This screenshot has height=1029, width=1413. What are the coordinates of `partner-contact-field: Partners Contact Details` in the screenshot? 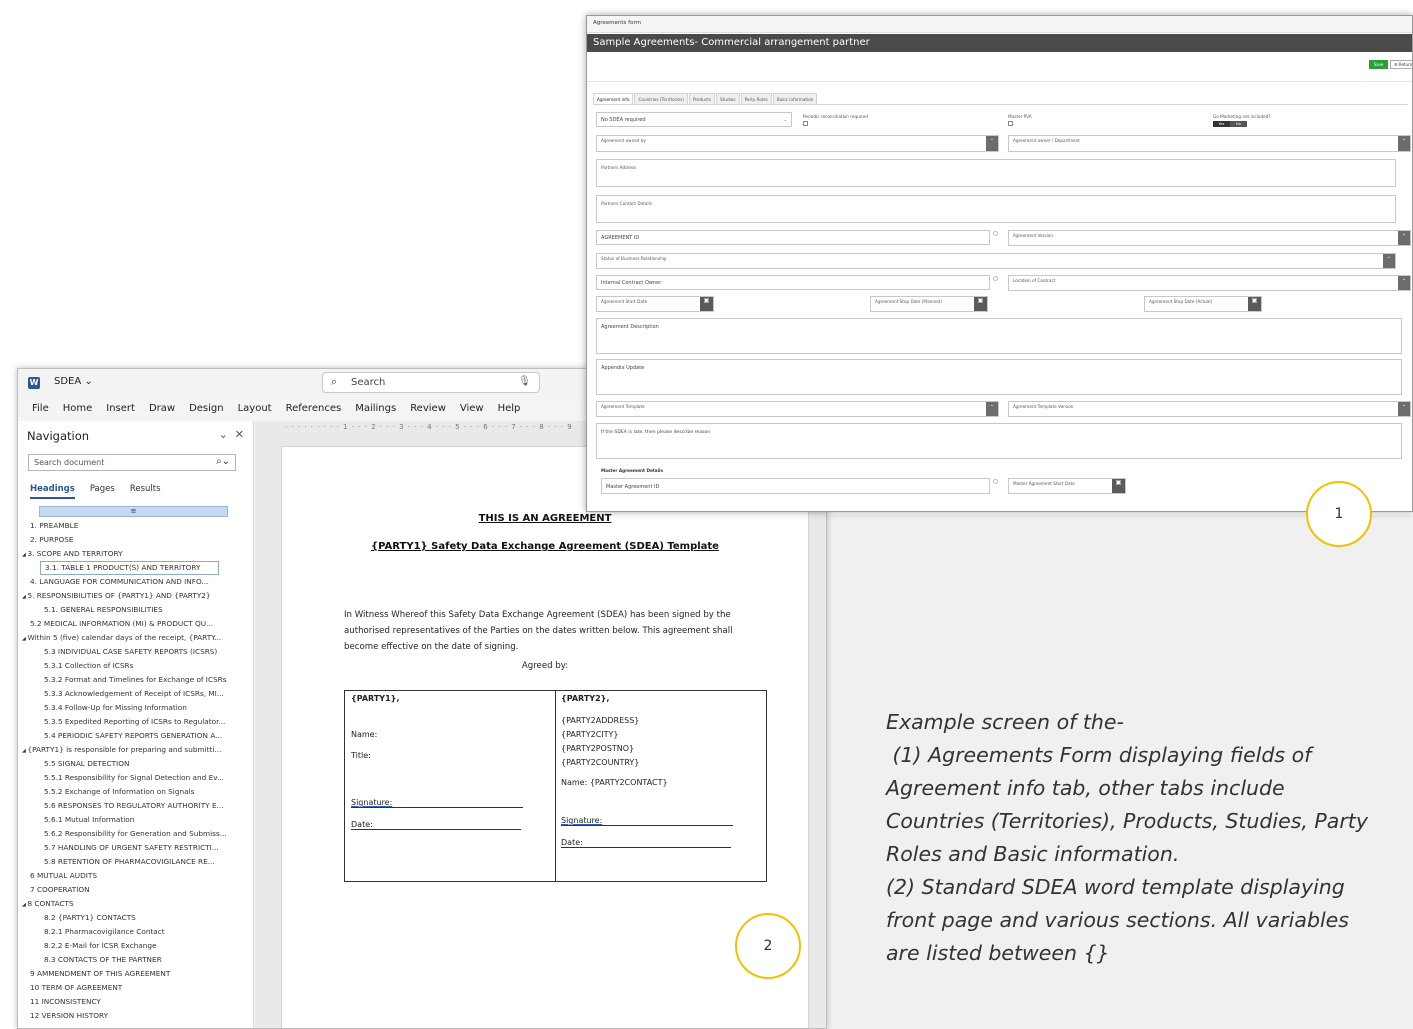 It's located at (996, 209).